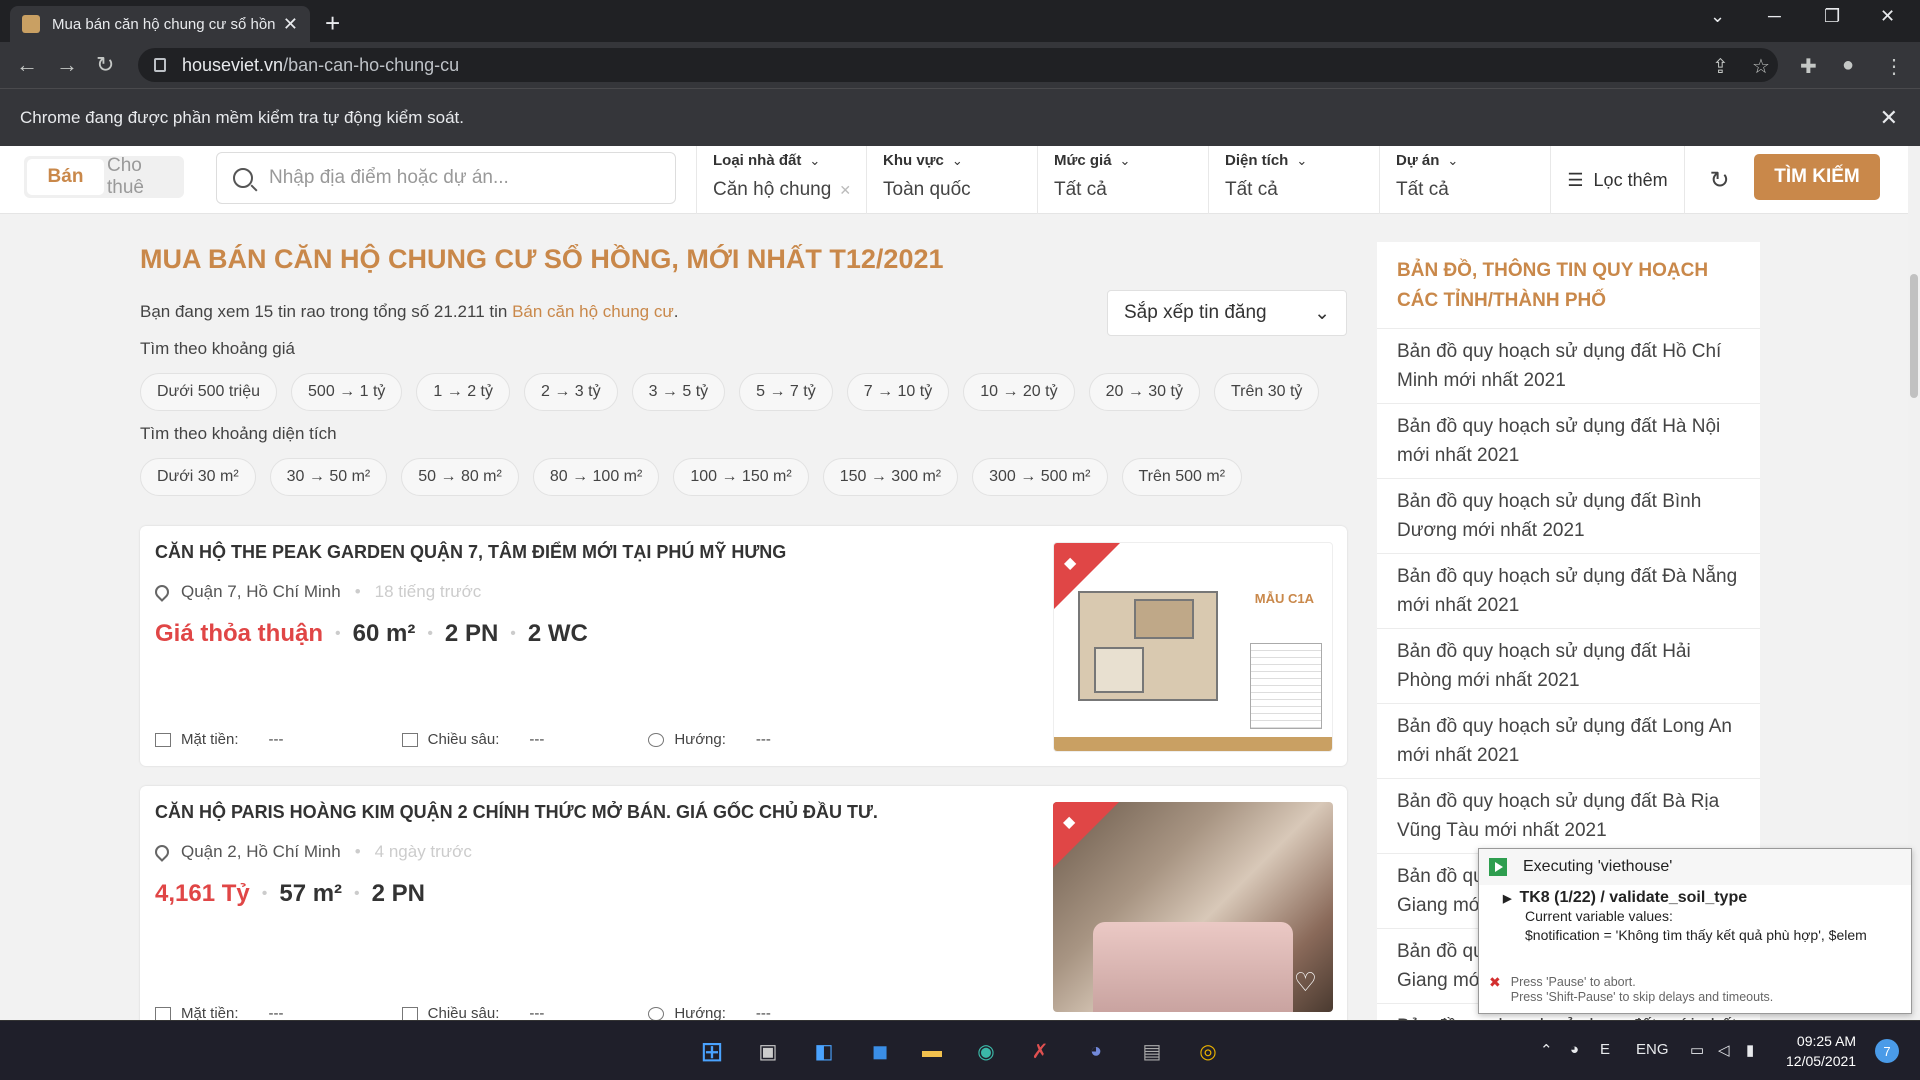  What do you see at coordinates (951, 180) in the screenshot?
I see `filter-region: Khu vực ⌄ Toàn quốc` at bounding box center [951, 180].